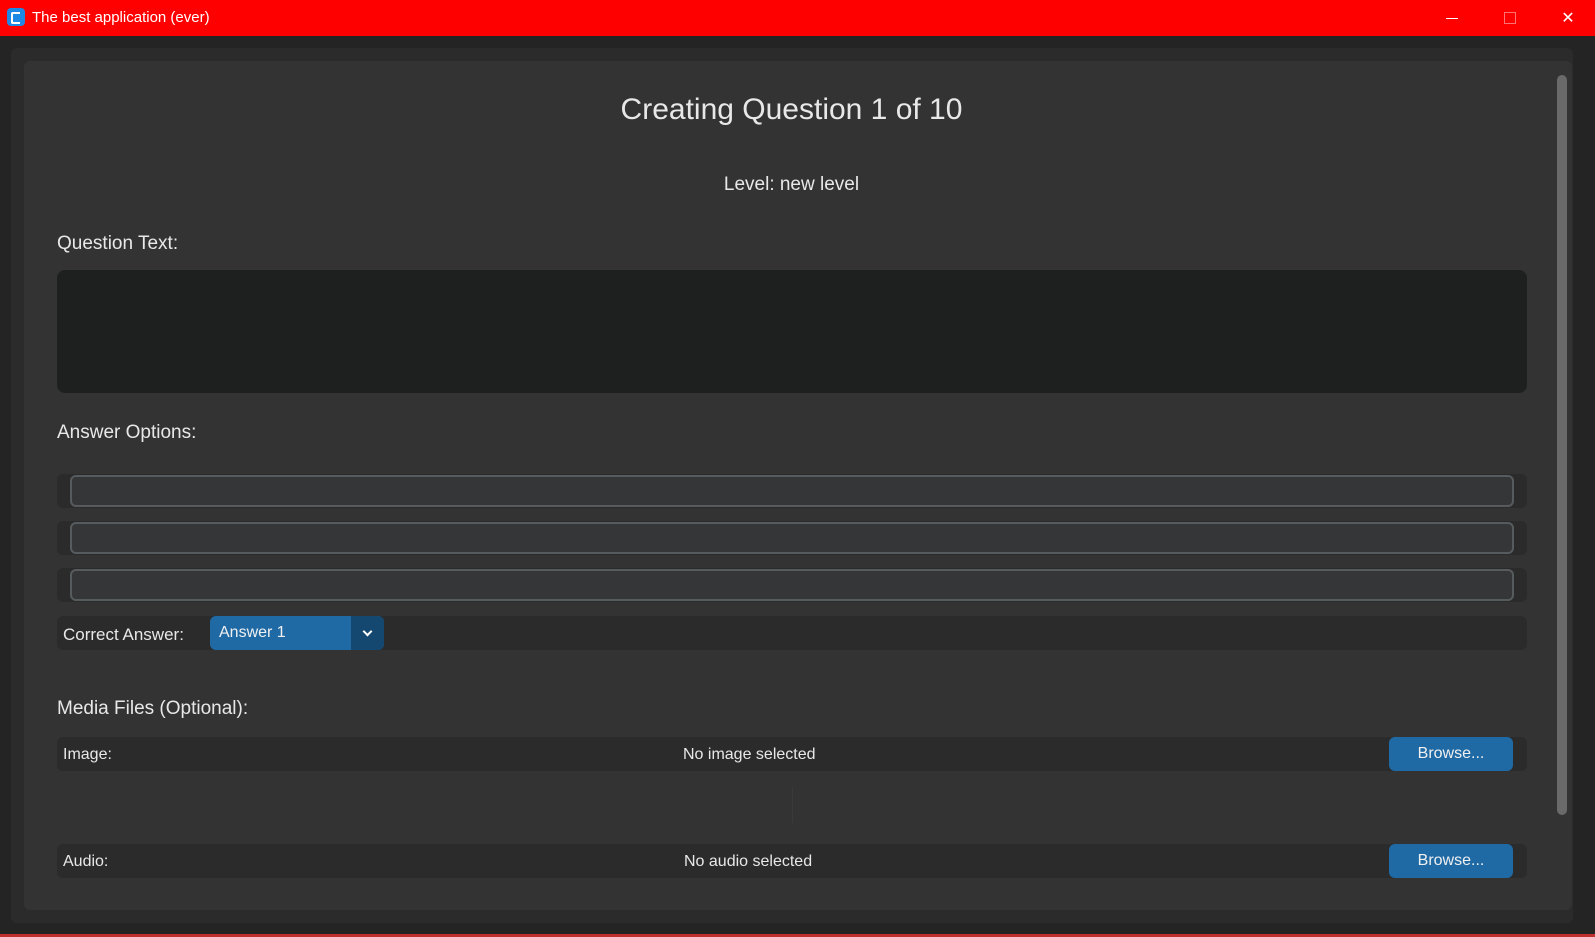 The width and height of the screenshot is (1595, 937). What do you see at coordinates (153, 708) in the screenshot?
I see `media-files-label: Media Files (Optional):` at bounding box center [153, 708].